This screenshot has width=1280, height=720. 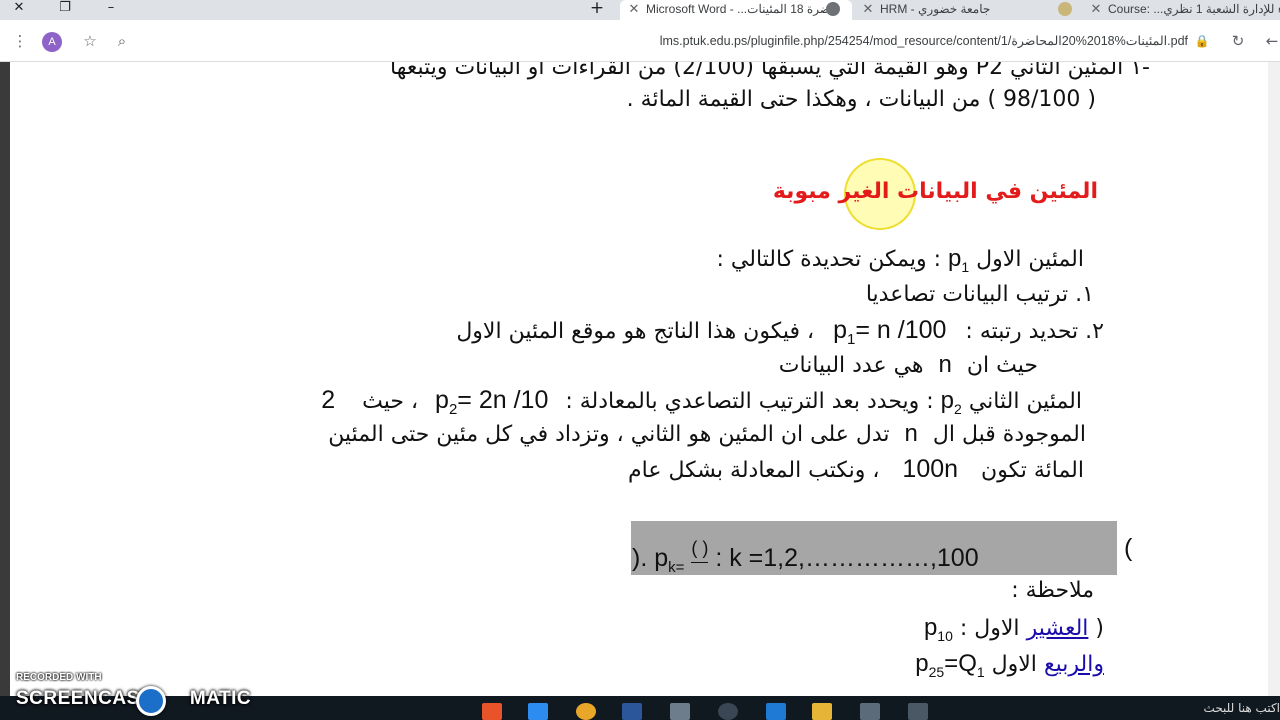 I want to click on watermark-screencast: SCREENCAST MATIC, so click(x=134, y=698).